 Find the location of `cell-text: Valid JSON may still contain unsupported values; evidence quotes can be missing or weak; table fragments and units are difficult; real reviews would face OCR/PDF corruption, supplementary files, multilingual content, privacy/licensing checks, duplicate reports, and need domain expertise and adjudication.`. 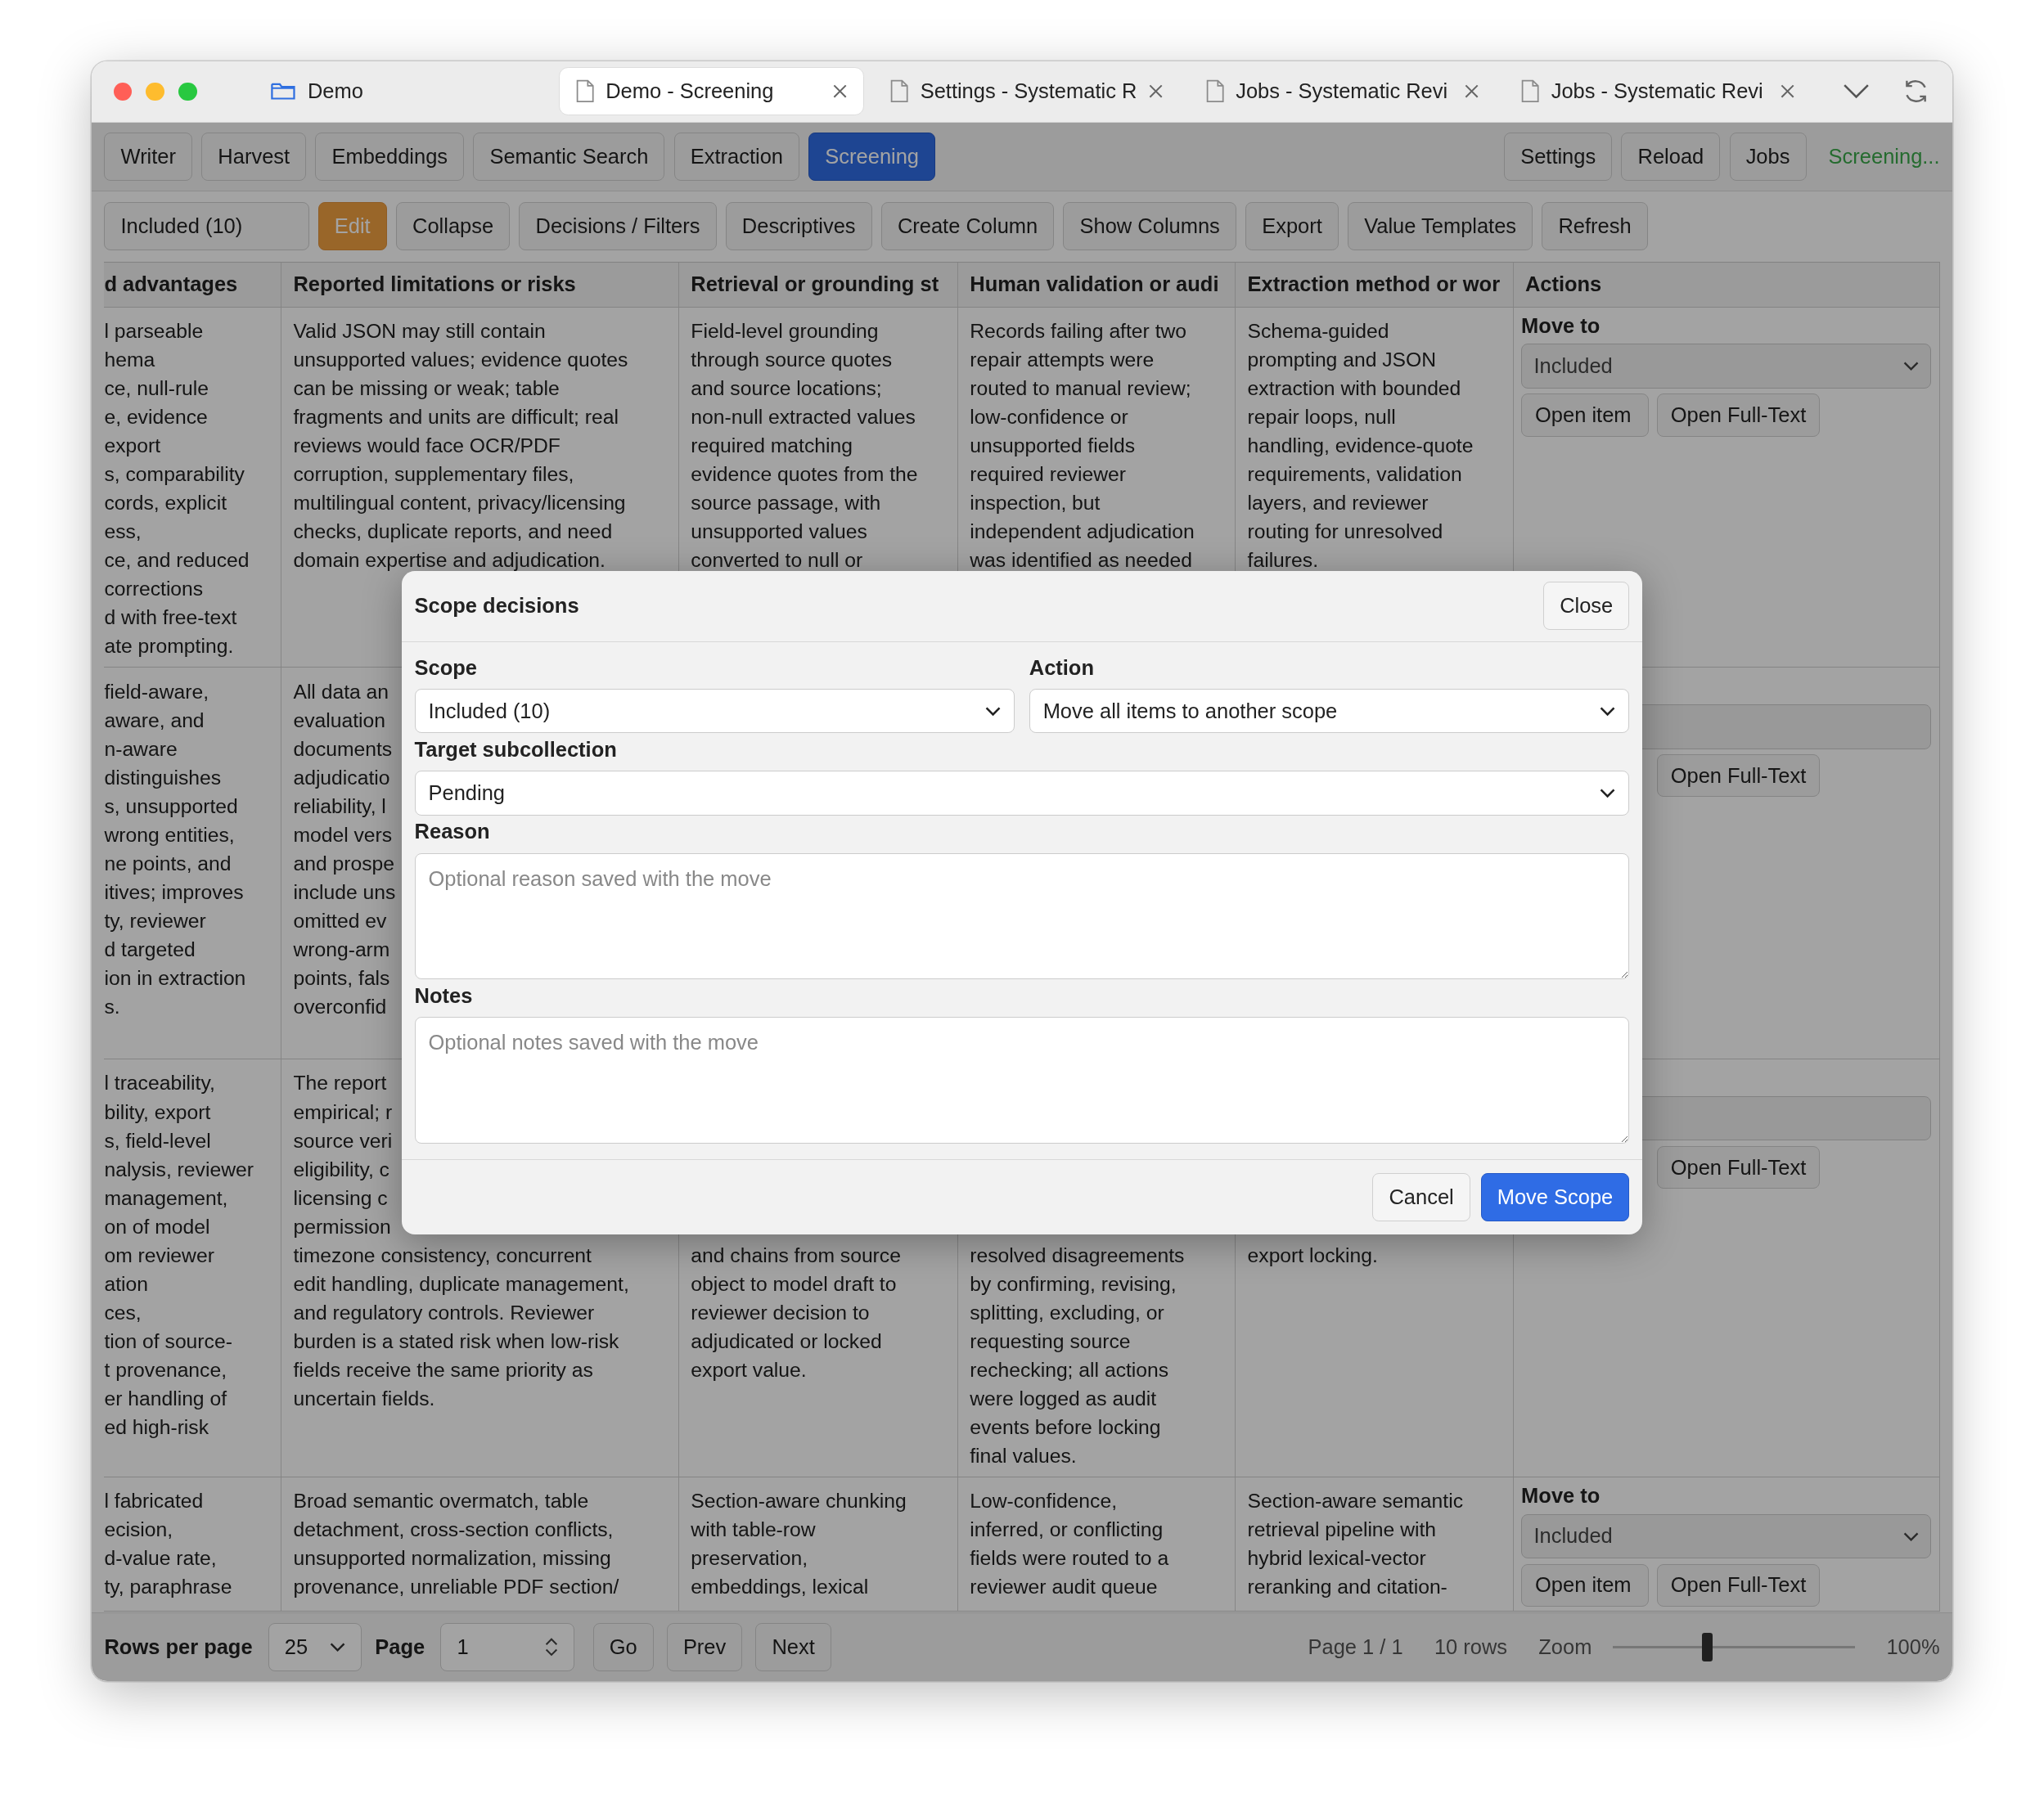

cell-text: Valid JSON may still contain unsupported values; evidence quotes can be missing or weak; table fragments and units are difficult; real reviews would face OCR/PDF corruption, supplementary files, multilingual content, privacy/licensing checks, duplicate reports, and need domain expertise and adjudication. is located at coordinates (460, 445).